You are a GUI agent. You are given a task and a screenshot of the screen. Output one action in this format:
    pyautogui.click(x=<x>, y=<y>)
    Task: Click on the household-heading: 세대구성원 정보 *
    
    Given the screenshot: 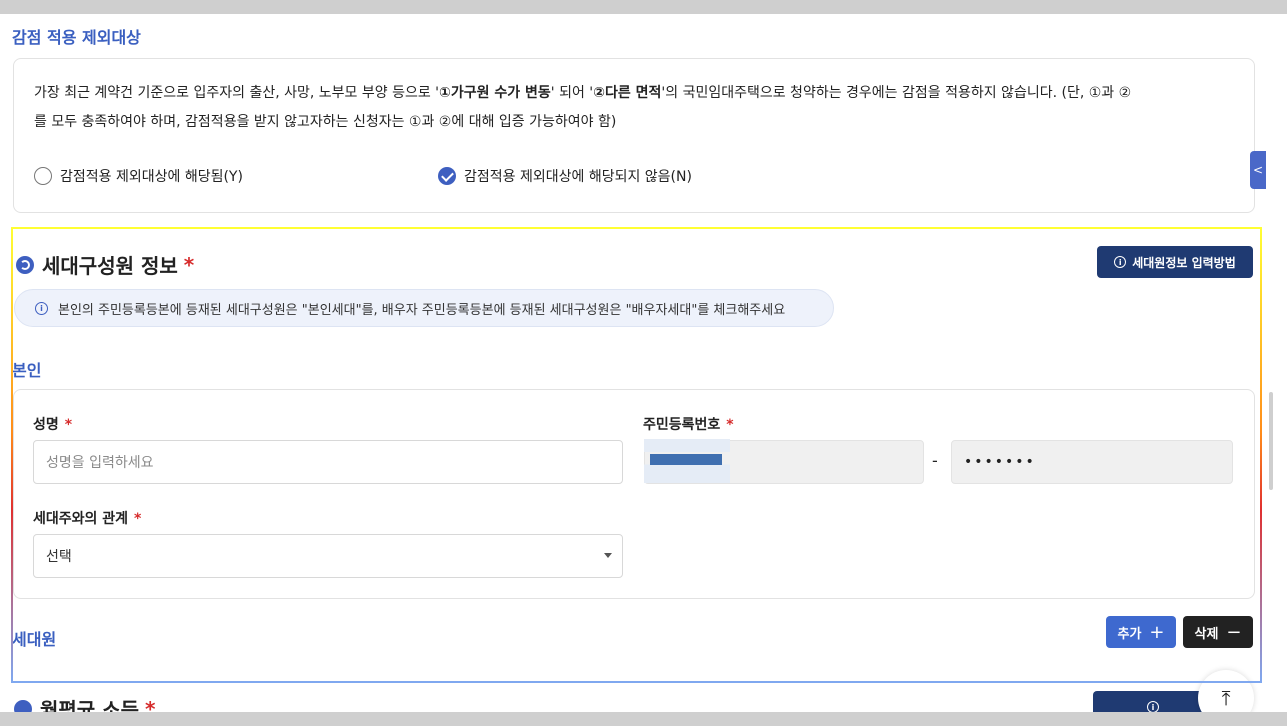 What is the action you would take?
    pyautogui.click(x=105, y=264)
    